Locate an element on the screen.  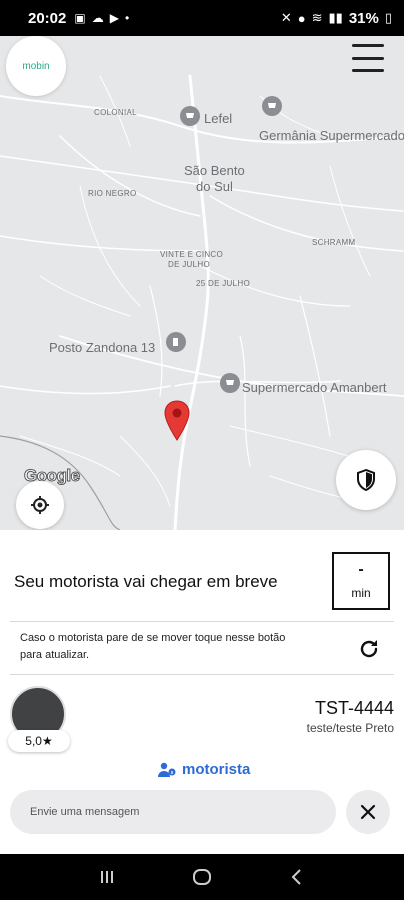
crosshair-icon is located at coordinates (40, 505).